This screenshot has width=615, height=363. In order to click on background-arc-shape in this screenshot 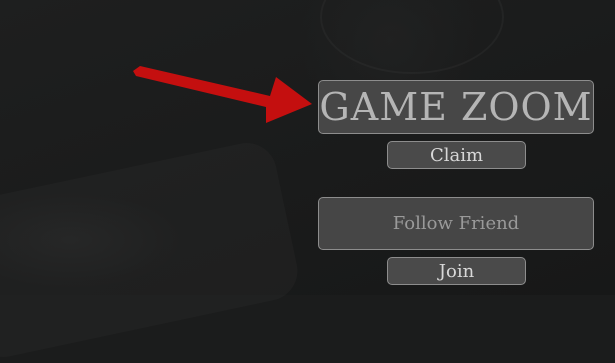, I will do `click(412, 37)`.